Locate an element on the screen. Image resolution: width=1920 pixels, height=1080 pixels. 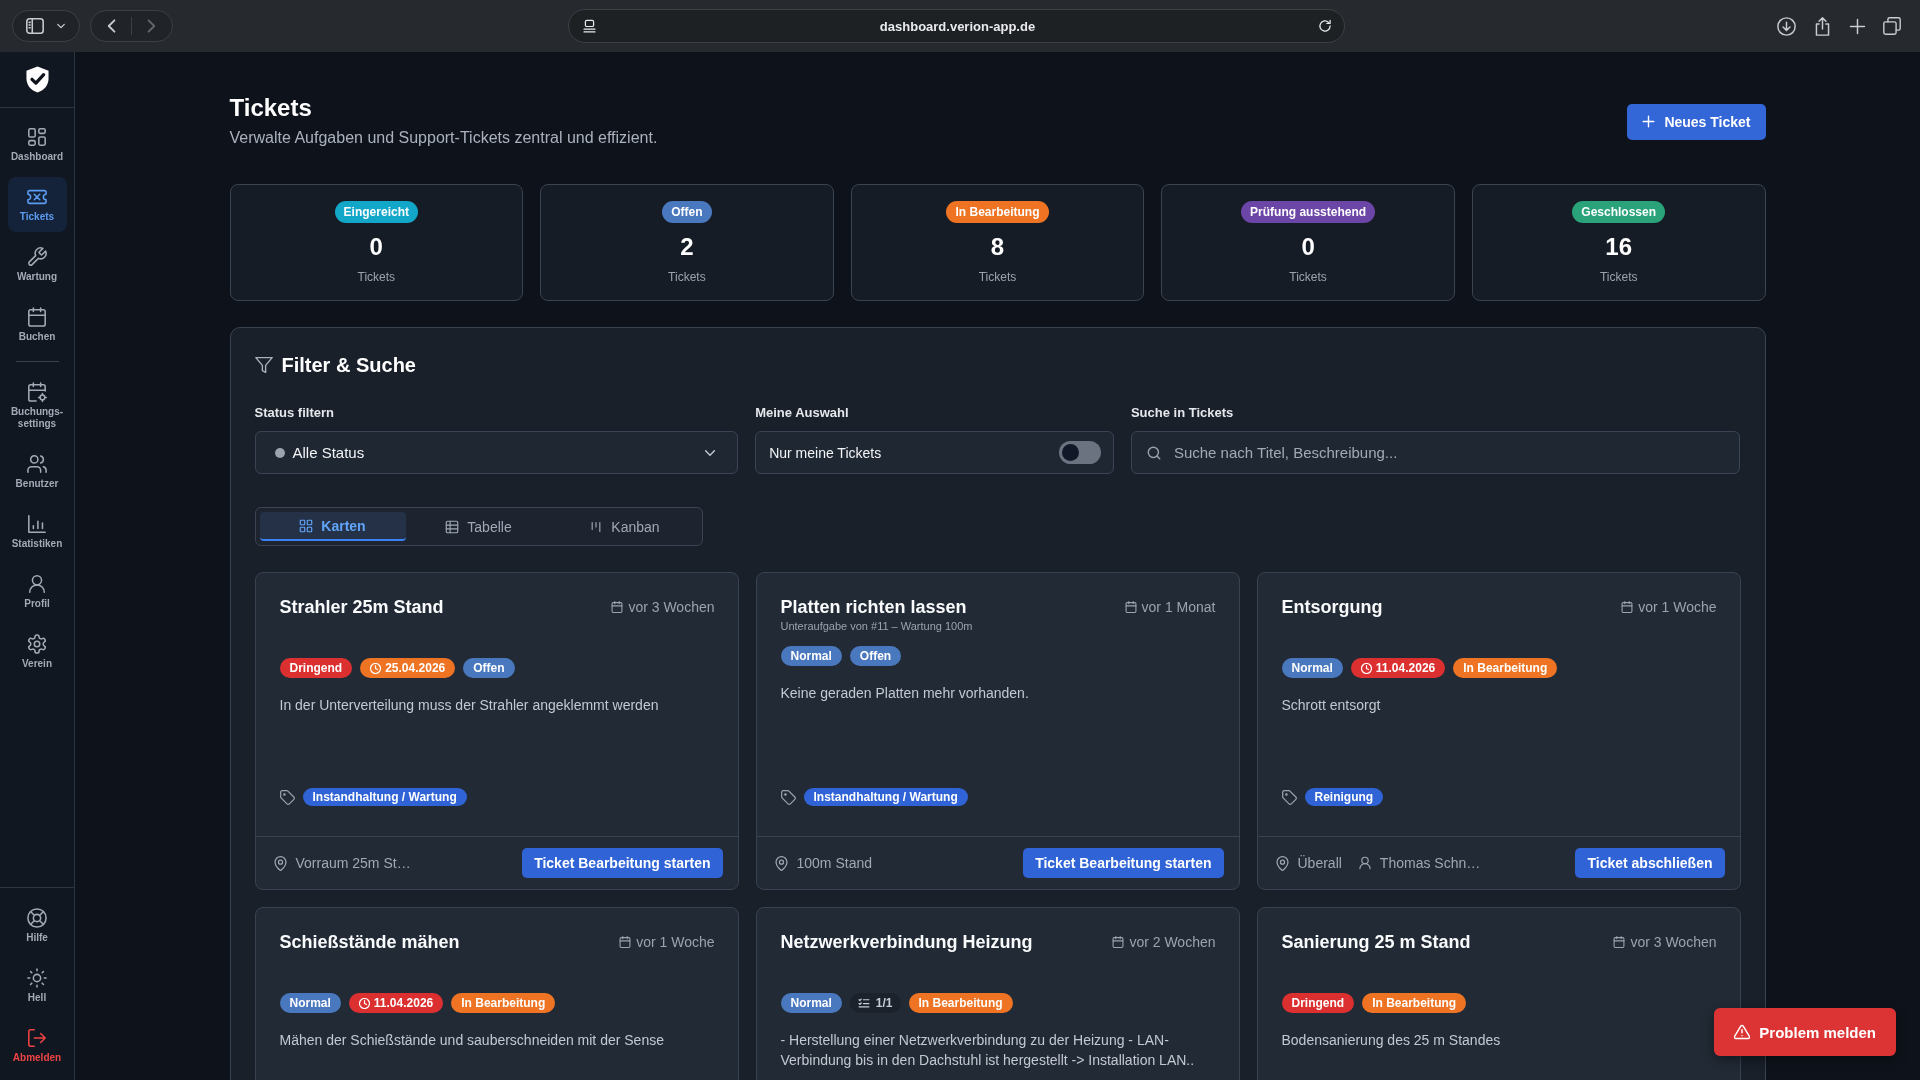
ticket-card: Strahler 25m Stand vor 3 Wochen Dringend 25.04.2026 Offen In der Unterverteilung muss der Strahler angeklemmt werden Instandhaltung / Wartung Vorraum 25m St… Ticket Bearbeitung starten is located at coordinates (496, 731).